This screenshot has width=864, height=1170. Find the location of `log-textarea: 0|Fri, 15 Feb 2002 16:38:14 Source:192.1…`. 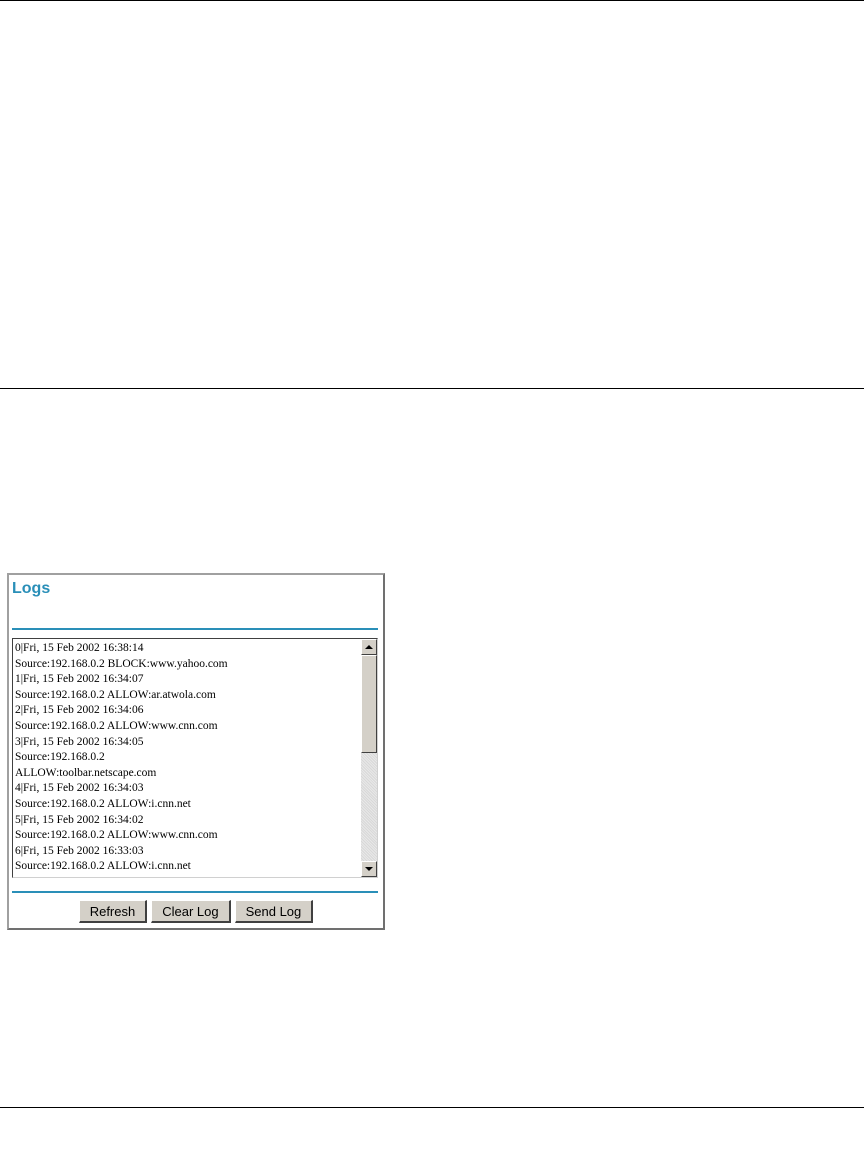

log-textarea: 0|Fri, 15 Feb 2002 16:38:14 Source:192.1… is located at coordinates (195, 758).